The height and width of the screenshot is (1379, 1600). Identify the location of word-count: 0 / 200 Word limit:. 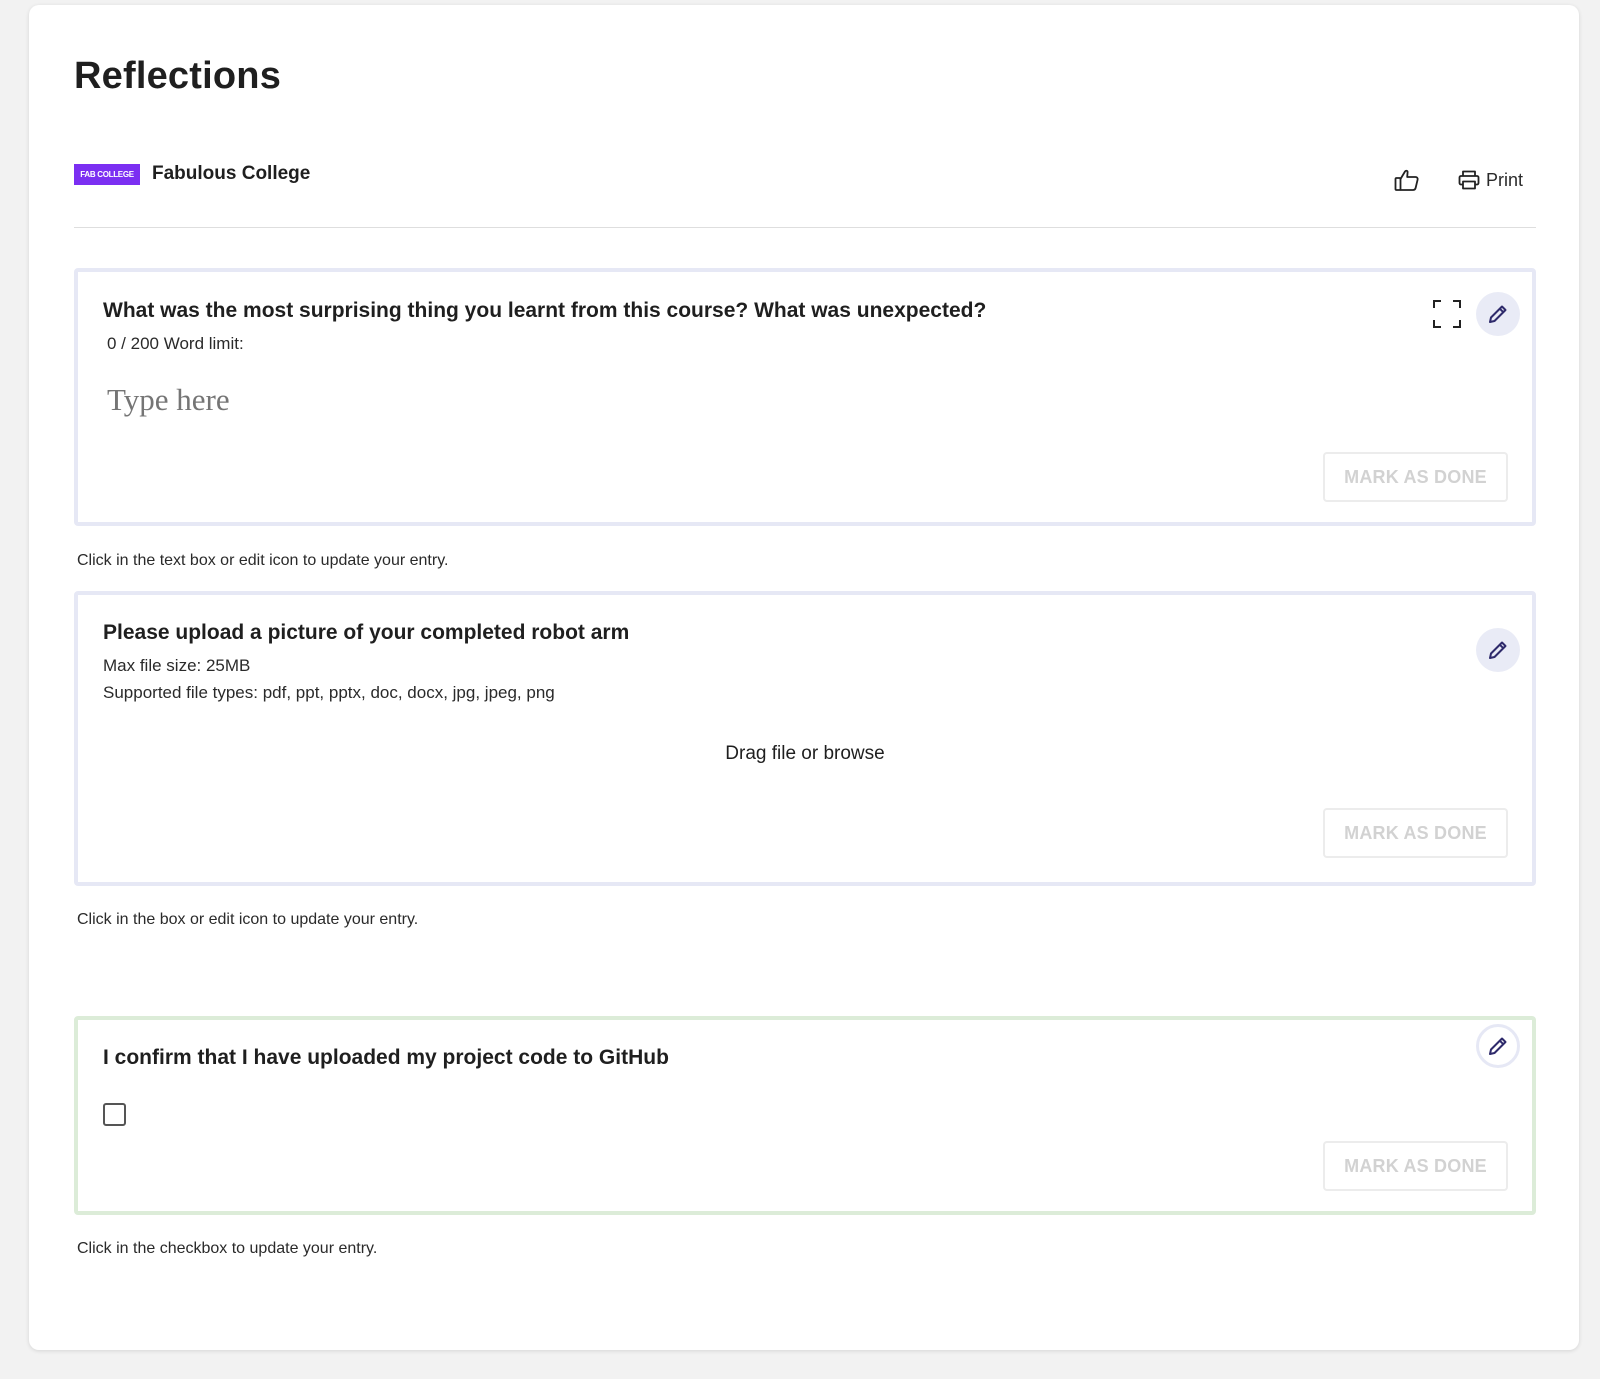
(175, 343).